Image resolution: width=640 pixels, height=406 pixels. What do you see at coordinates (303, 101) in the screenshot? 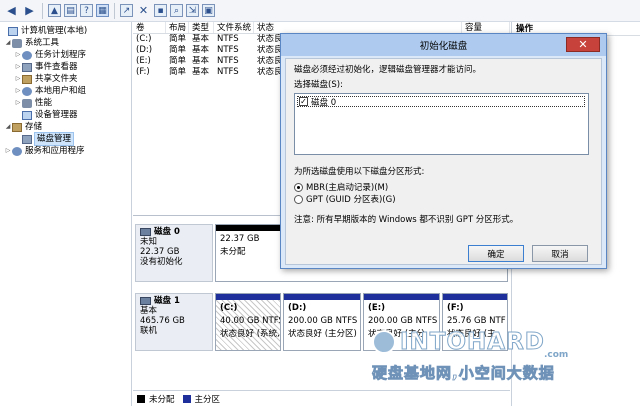
I see `checkbox-checked-icon: ✓` at bounding box center [303, 101].